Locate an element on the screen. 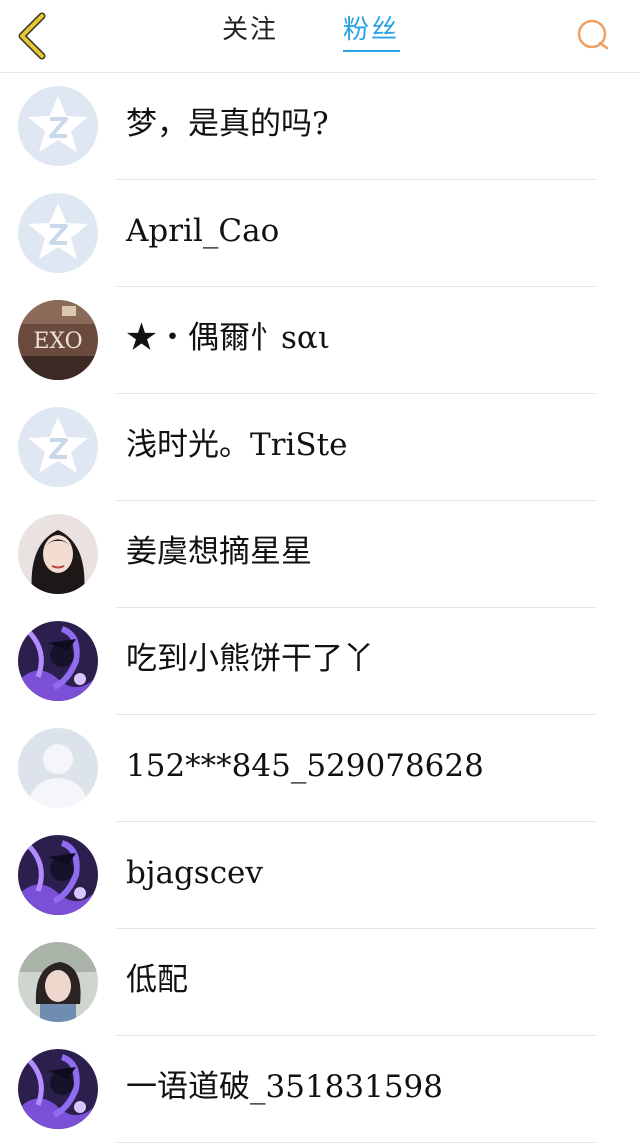 The image size is (640, 1143). fan-list-item: 梦，是真的吗? is located at coordinates (320, 126).